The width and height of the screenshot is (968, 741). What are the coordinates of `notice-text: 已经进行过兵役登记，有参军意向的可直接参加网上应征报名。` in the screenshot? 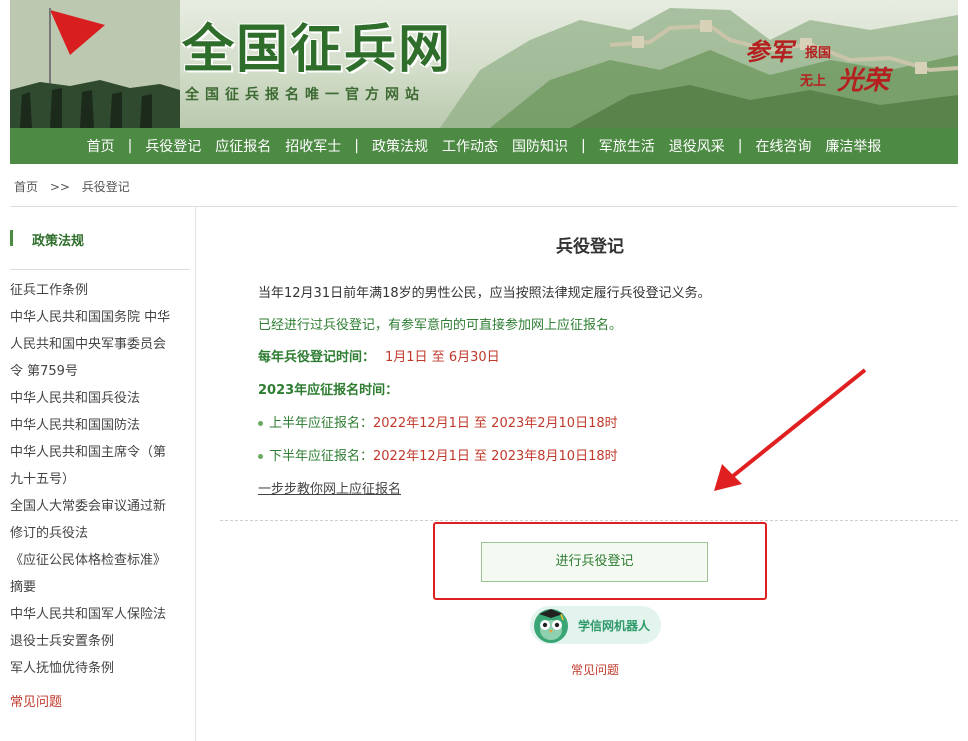 It's located at (440, 325).